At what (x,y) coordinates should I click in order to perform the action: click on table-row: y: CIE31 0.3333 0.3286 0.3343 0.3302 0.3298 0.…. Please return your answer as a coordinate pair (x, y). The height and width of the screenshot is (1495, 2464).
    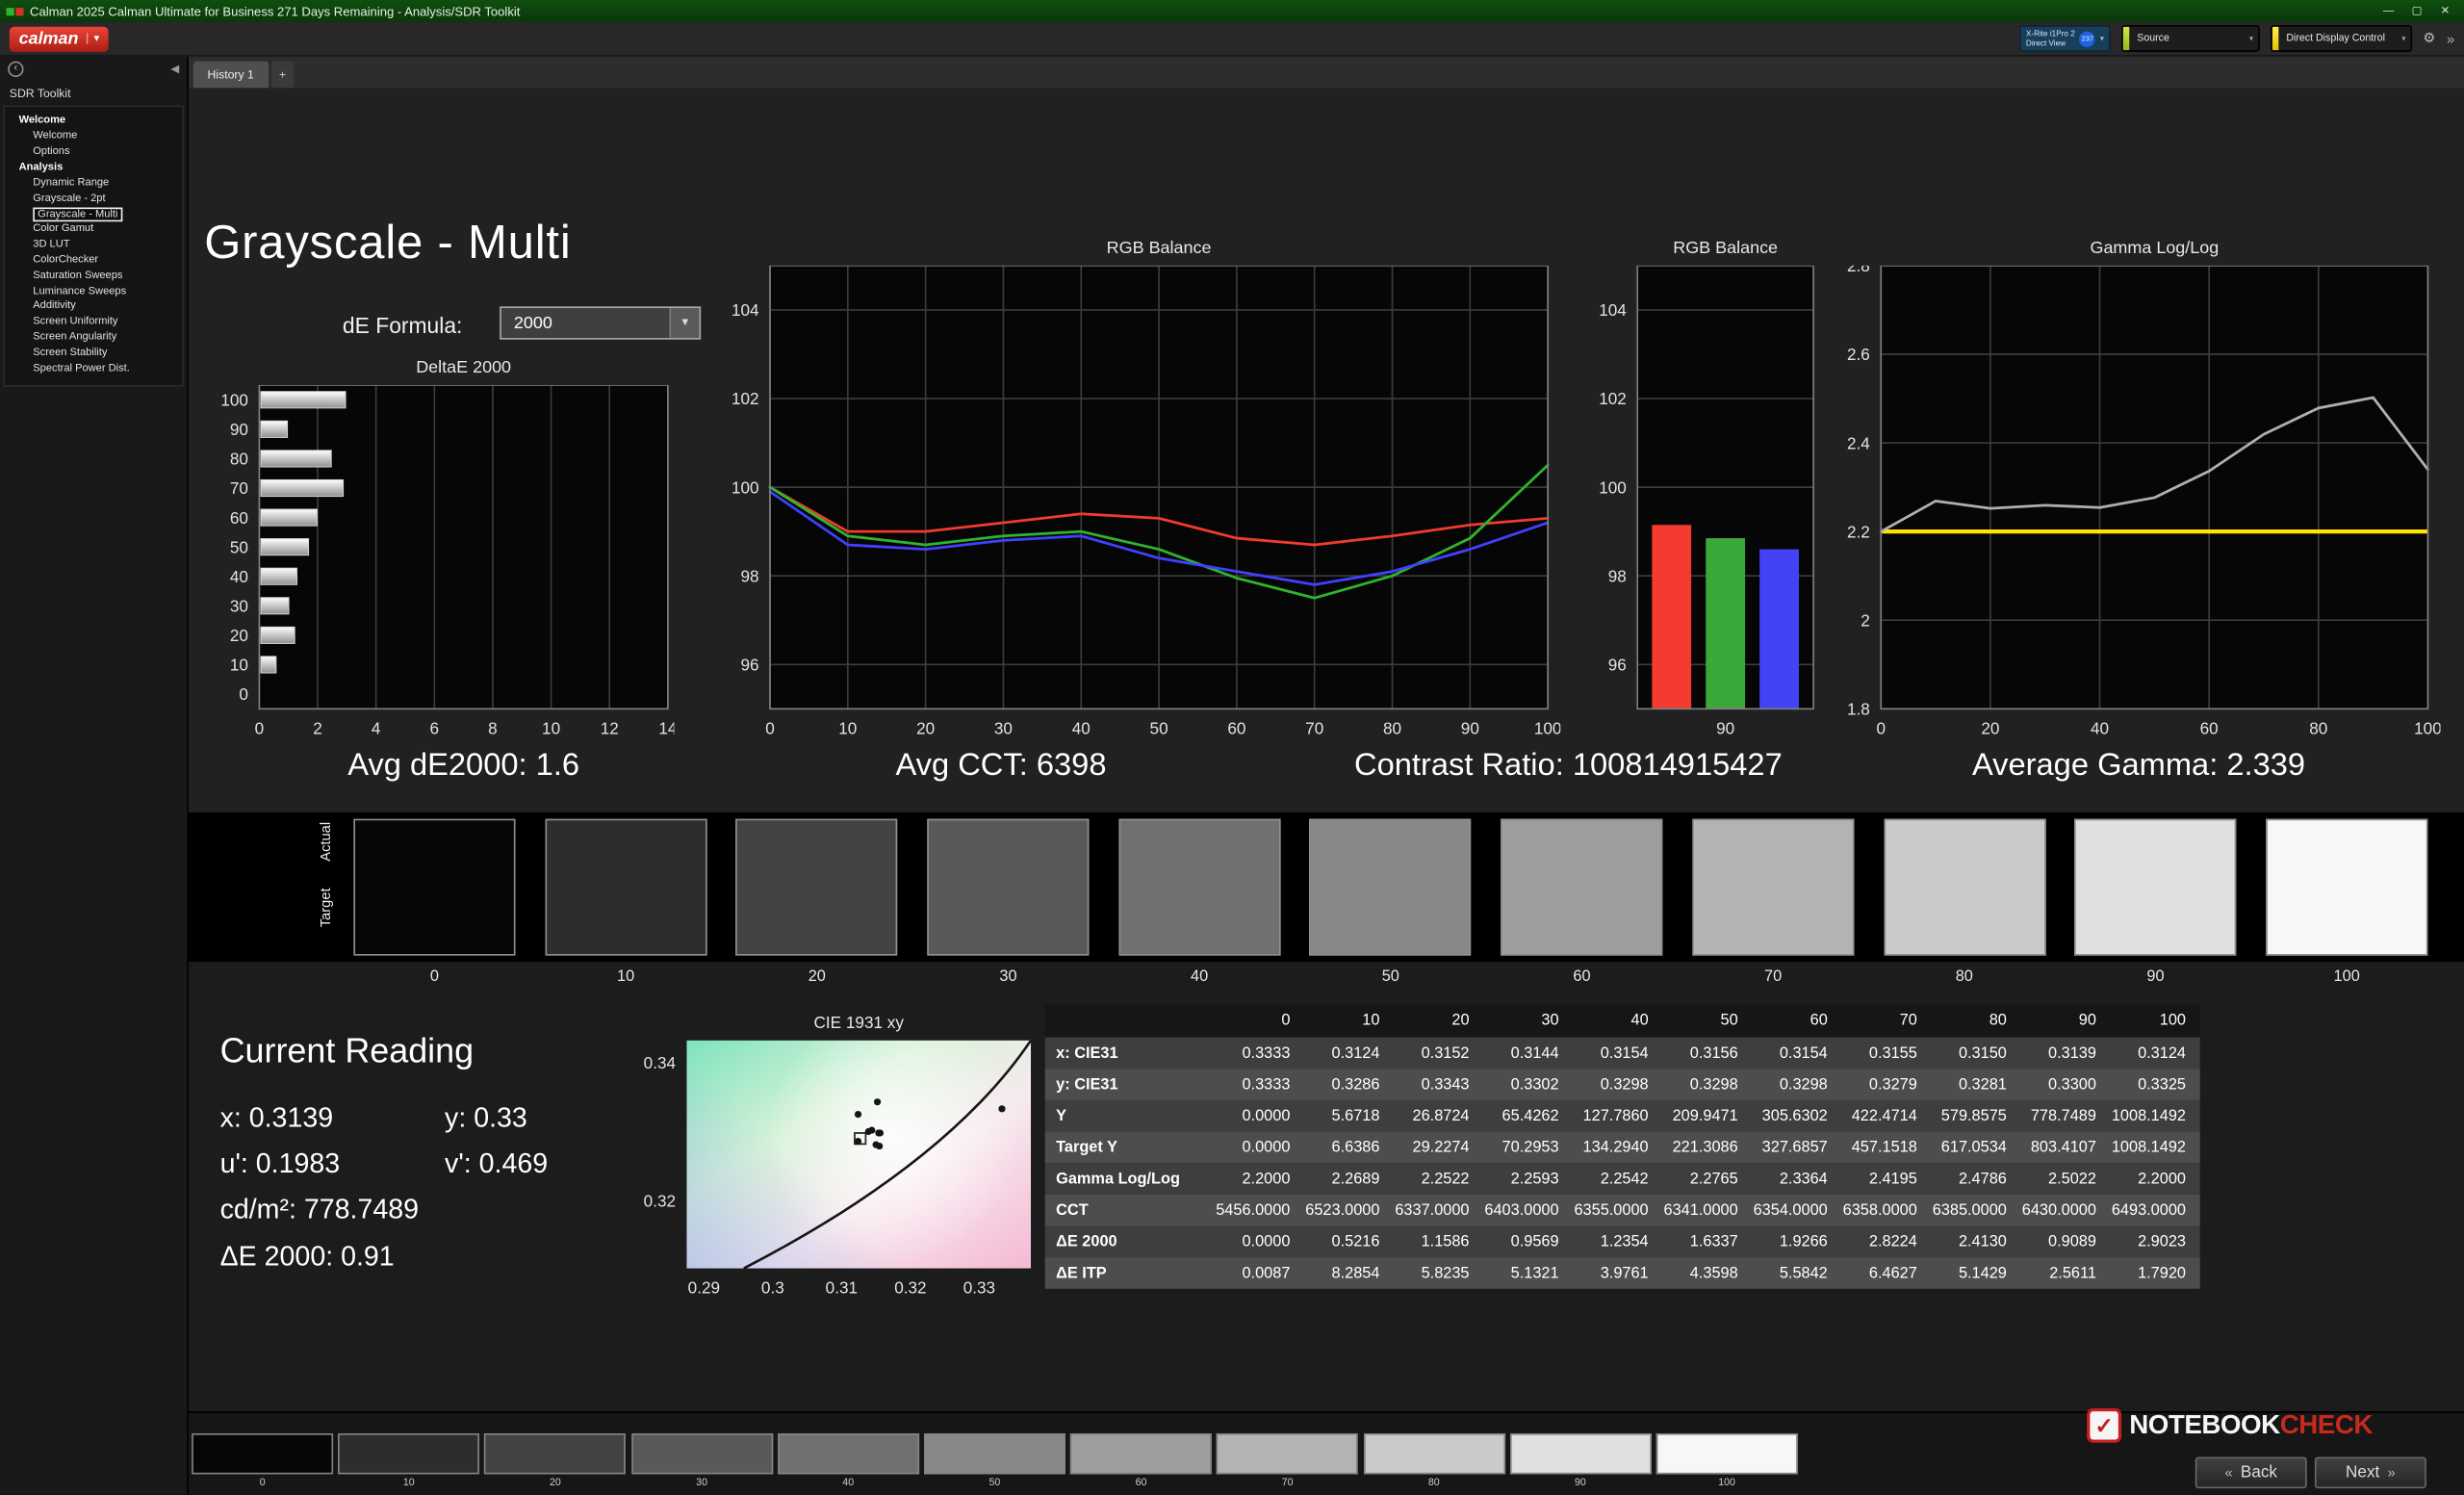
    Looking at the image, I should click on (1622, 1084).